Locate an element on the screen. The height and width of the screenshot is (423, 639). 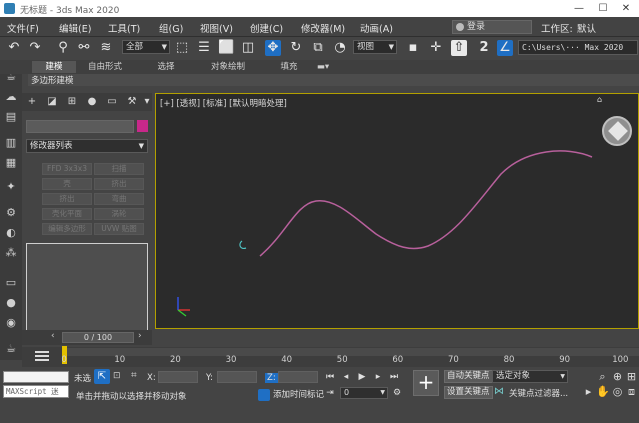
current-frame-field: 0 ▼ is located at coordinates (364, 393).